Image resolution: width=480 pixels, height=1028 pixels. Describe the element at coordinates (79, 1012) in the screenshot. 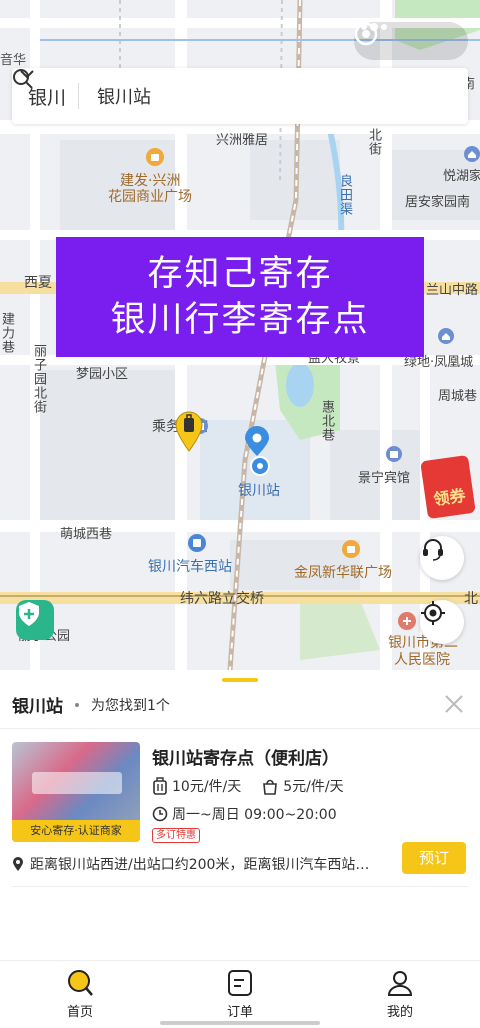

I see `tab-home-label: 首页` at that location.